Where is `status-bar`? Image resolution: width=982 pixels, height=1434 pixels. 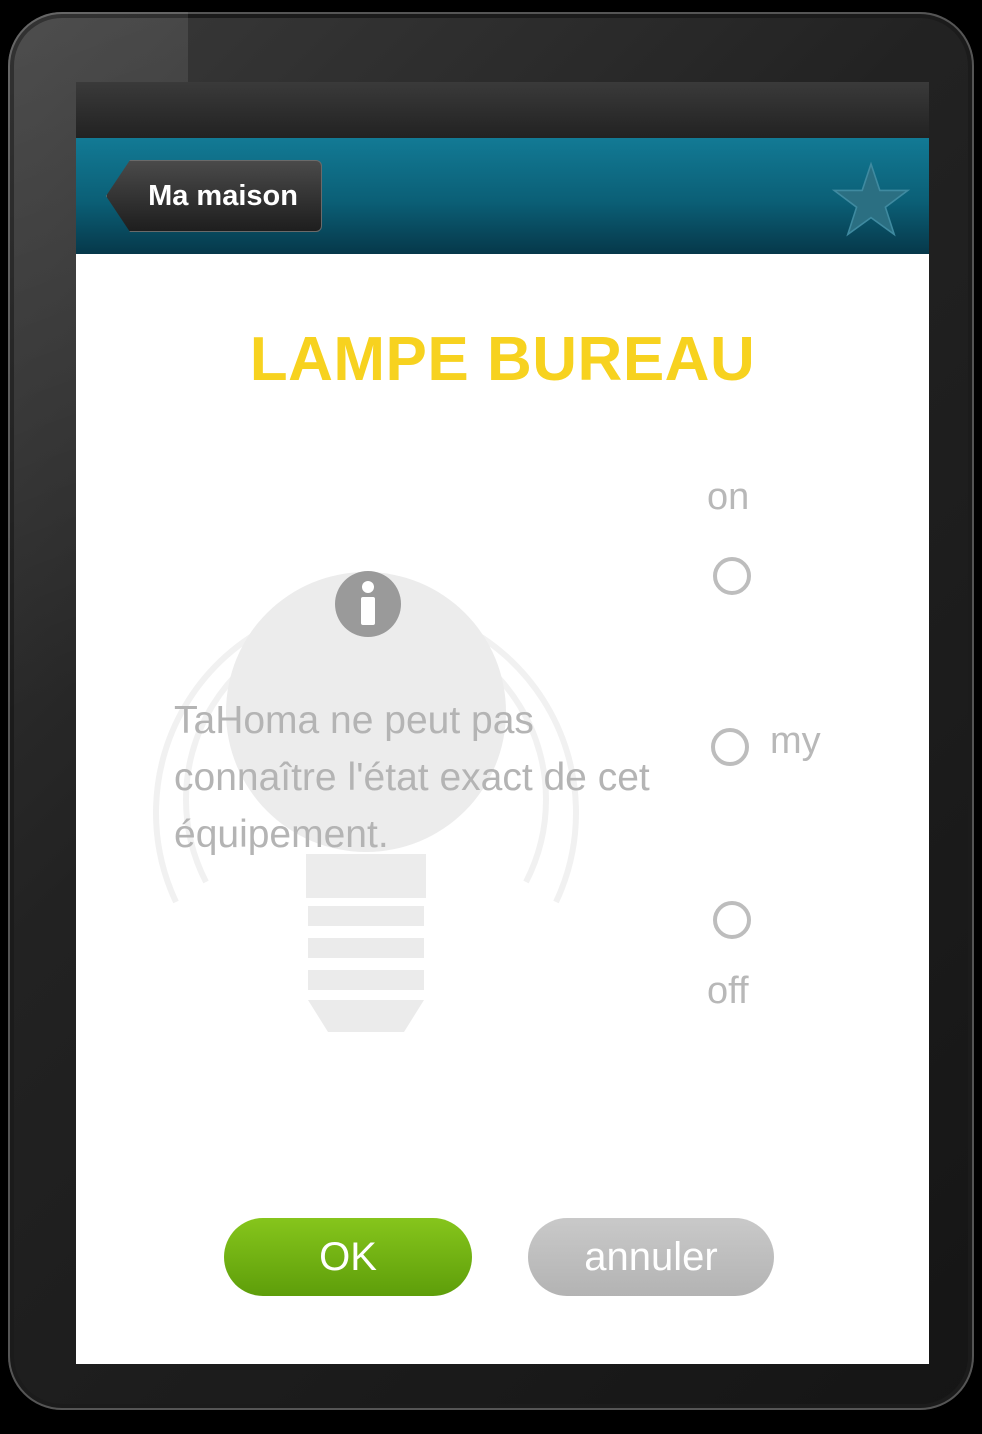
status-bar is located at coordinates (502, 110).